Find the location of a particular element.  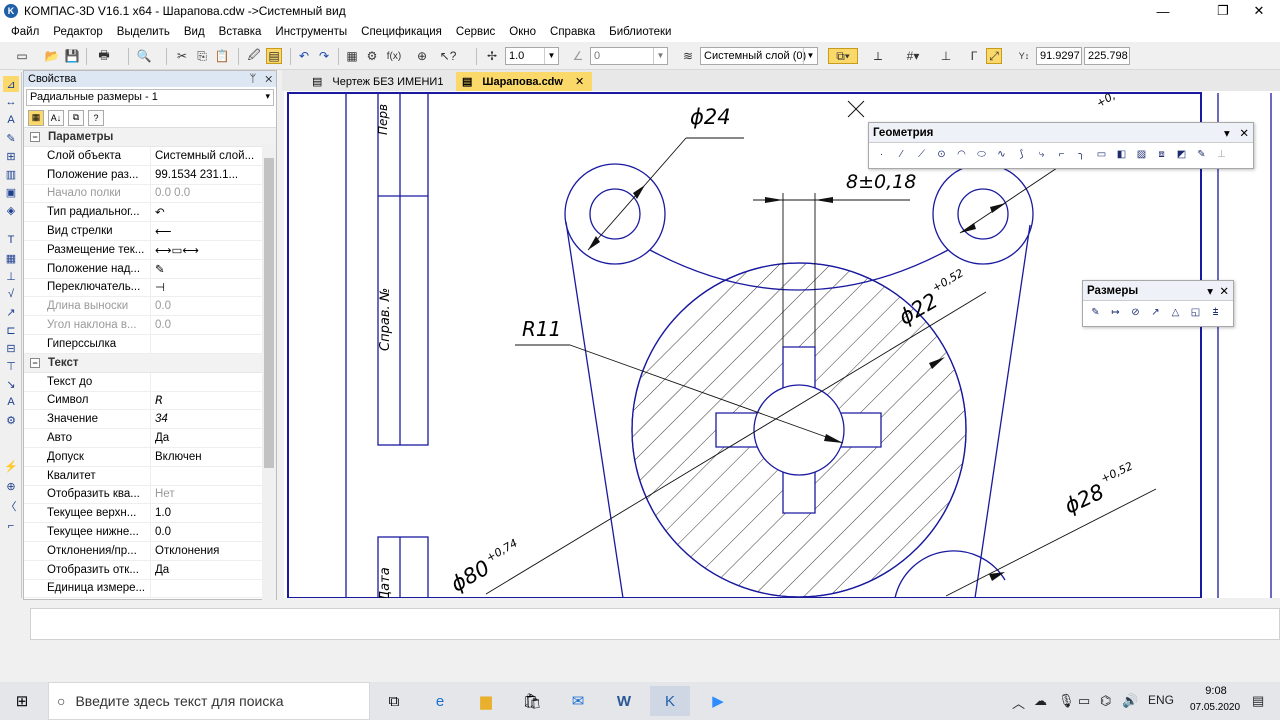

prop-row: Отклонения/пр... Отклонения is located at coordinates (150, 551).